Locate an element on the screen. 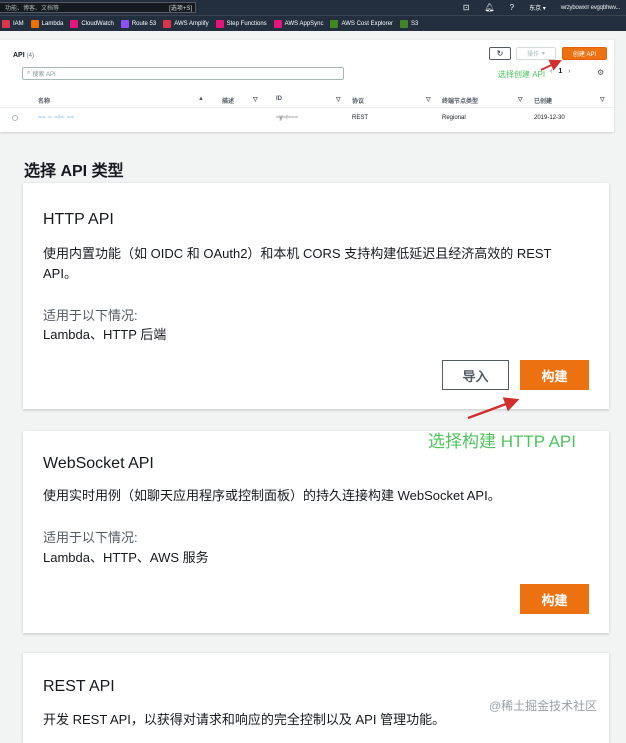 This screenshot has width=626, height=743. prev-page-icon: ‹ is located at coordinates (551, 71).